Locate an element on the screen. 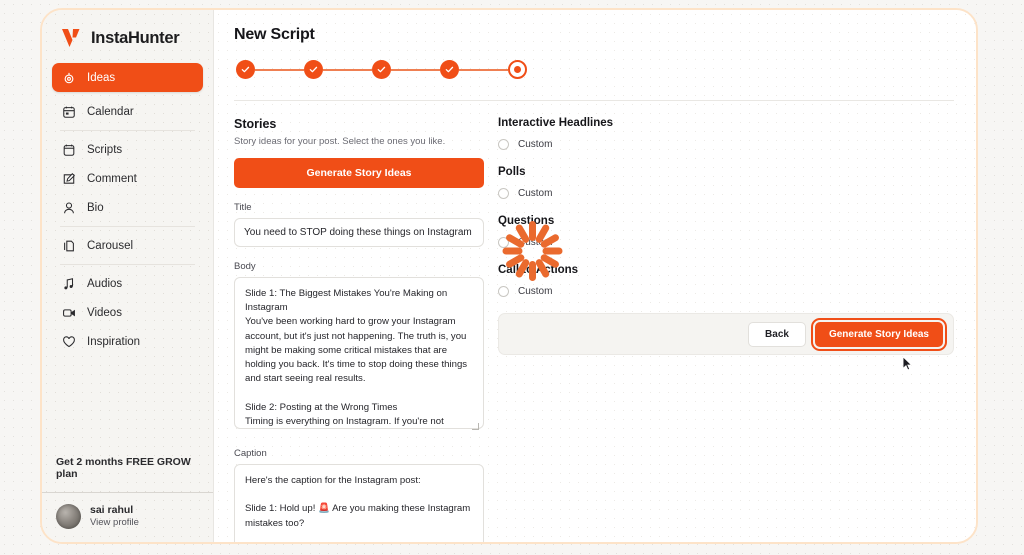 Image resolution: width=1024 pixels, height=555 pixels. comment-edit-icon is located at coordinates (68, 178).